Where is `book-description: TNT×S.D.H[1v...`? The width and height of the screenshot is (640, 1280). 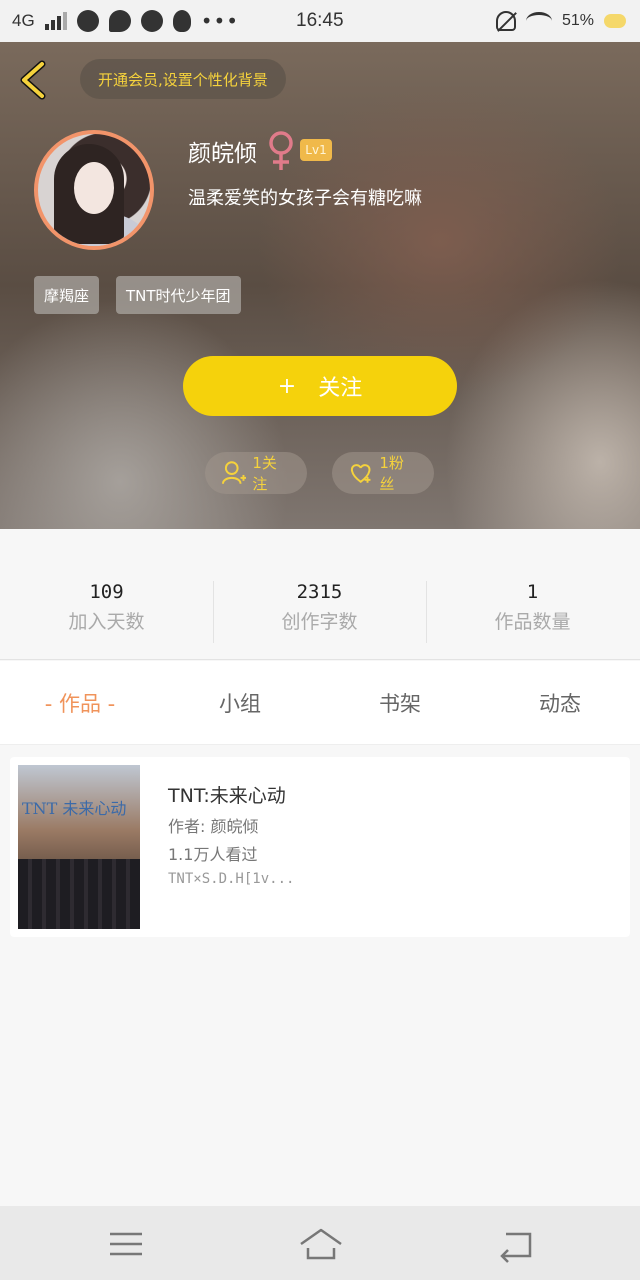
book-description: TNT×S.D.H[1v... is located at coordinates (231, 879).